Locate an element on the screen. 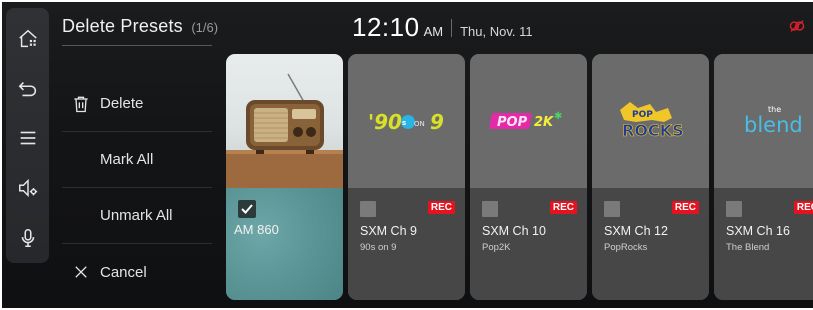 The image size is (813, 310). mark-all-label: Mark All is located at coordinates (127, 159).